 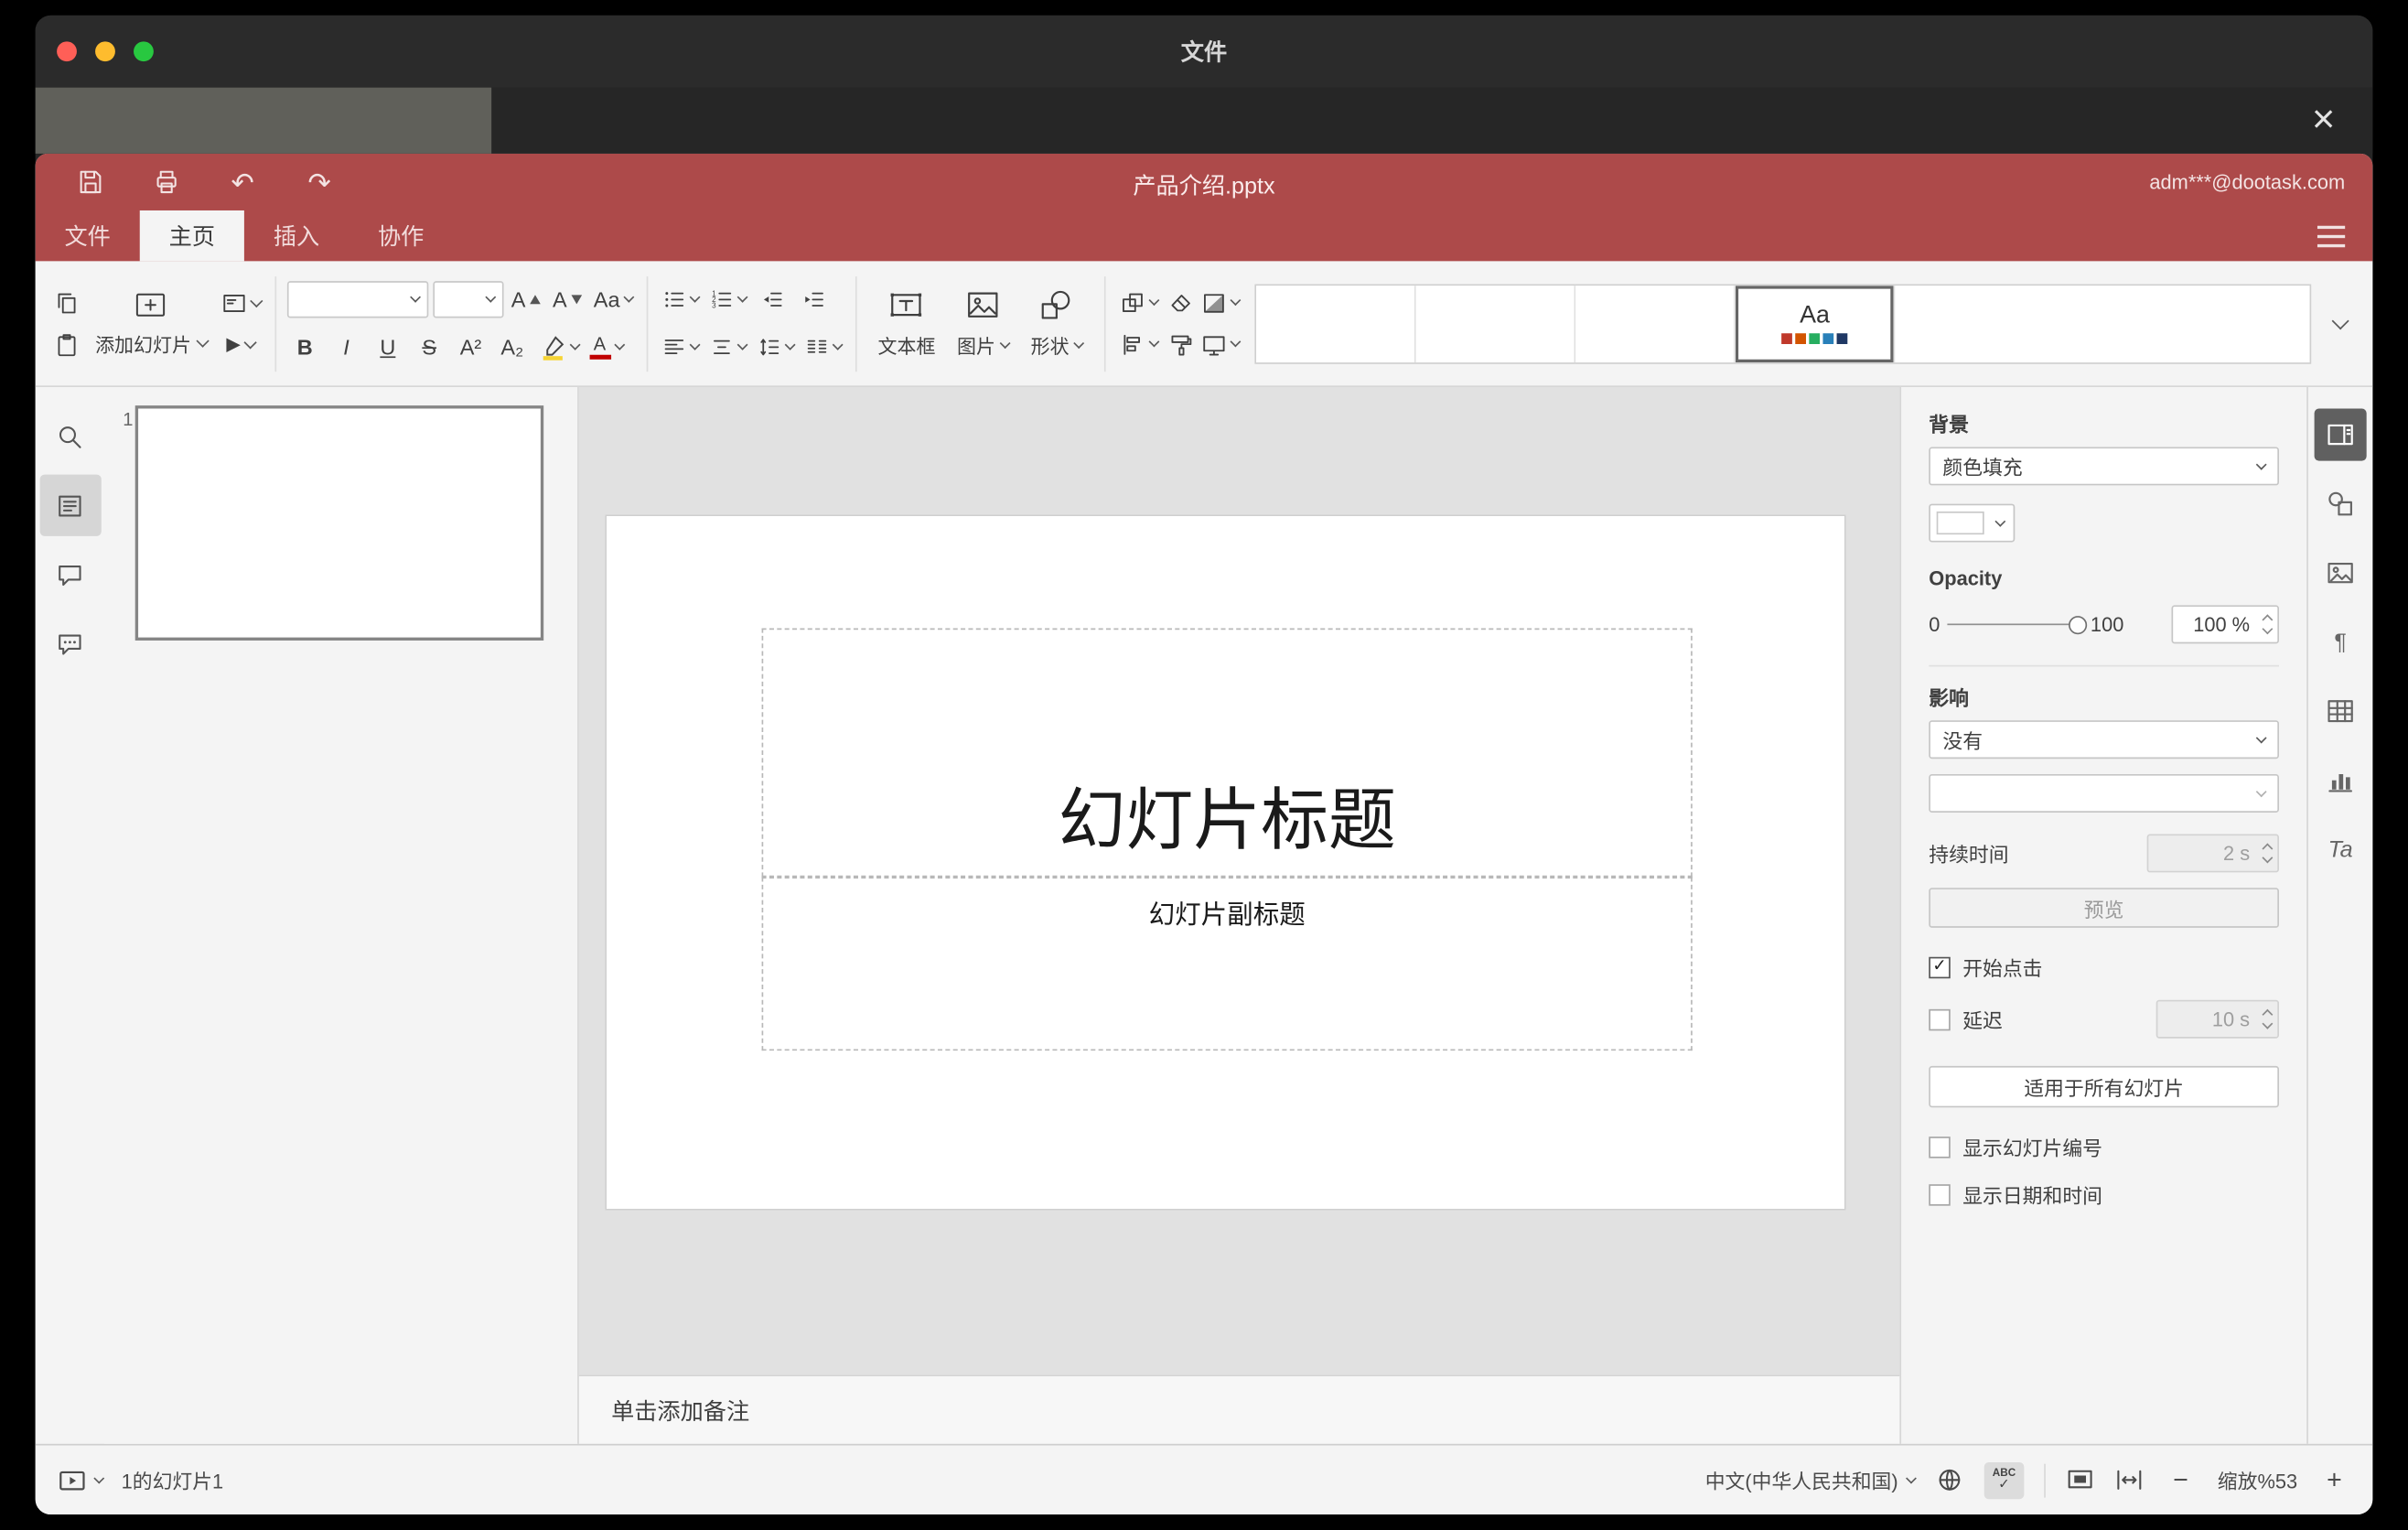 What do you see at coordinates (2104, 740) in the screenshot?
I see `transition-effect-select: 没有` at bounding box center [2104, 740].